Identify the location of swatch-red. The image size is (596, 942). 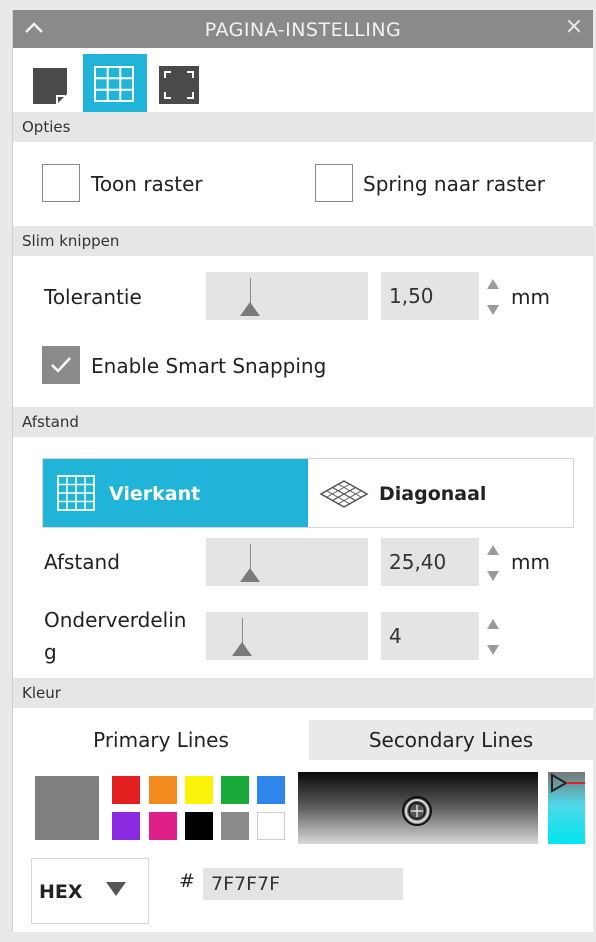
(126, 790).